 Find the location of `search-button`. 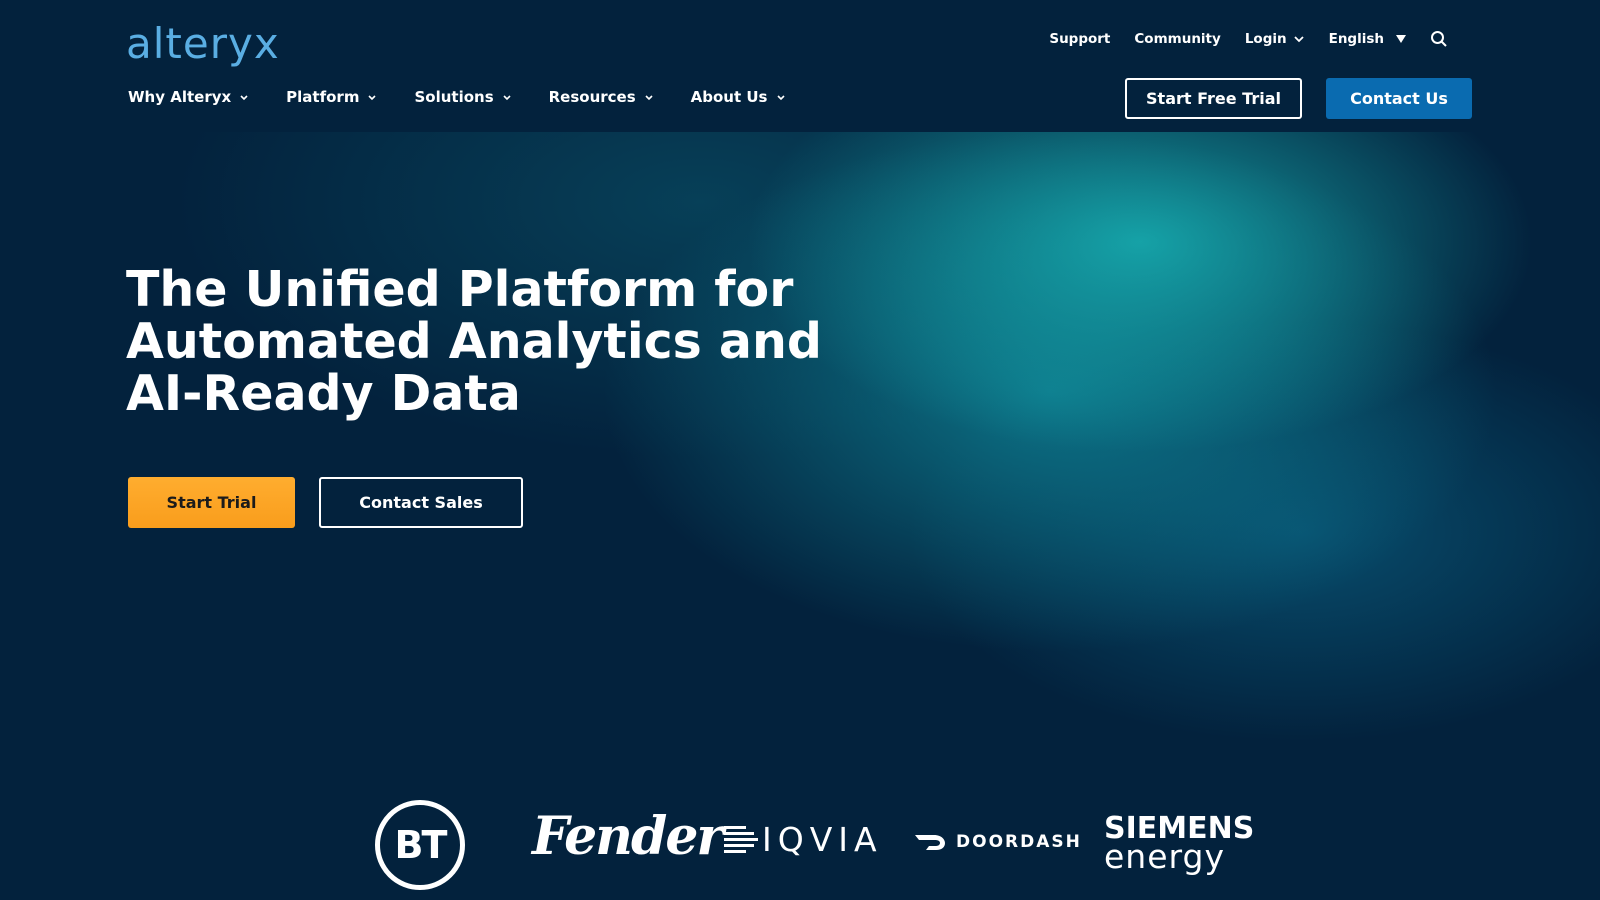

search-button is located at coordinates (1439, 39).